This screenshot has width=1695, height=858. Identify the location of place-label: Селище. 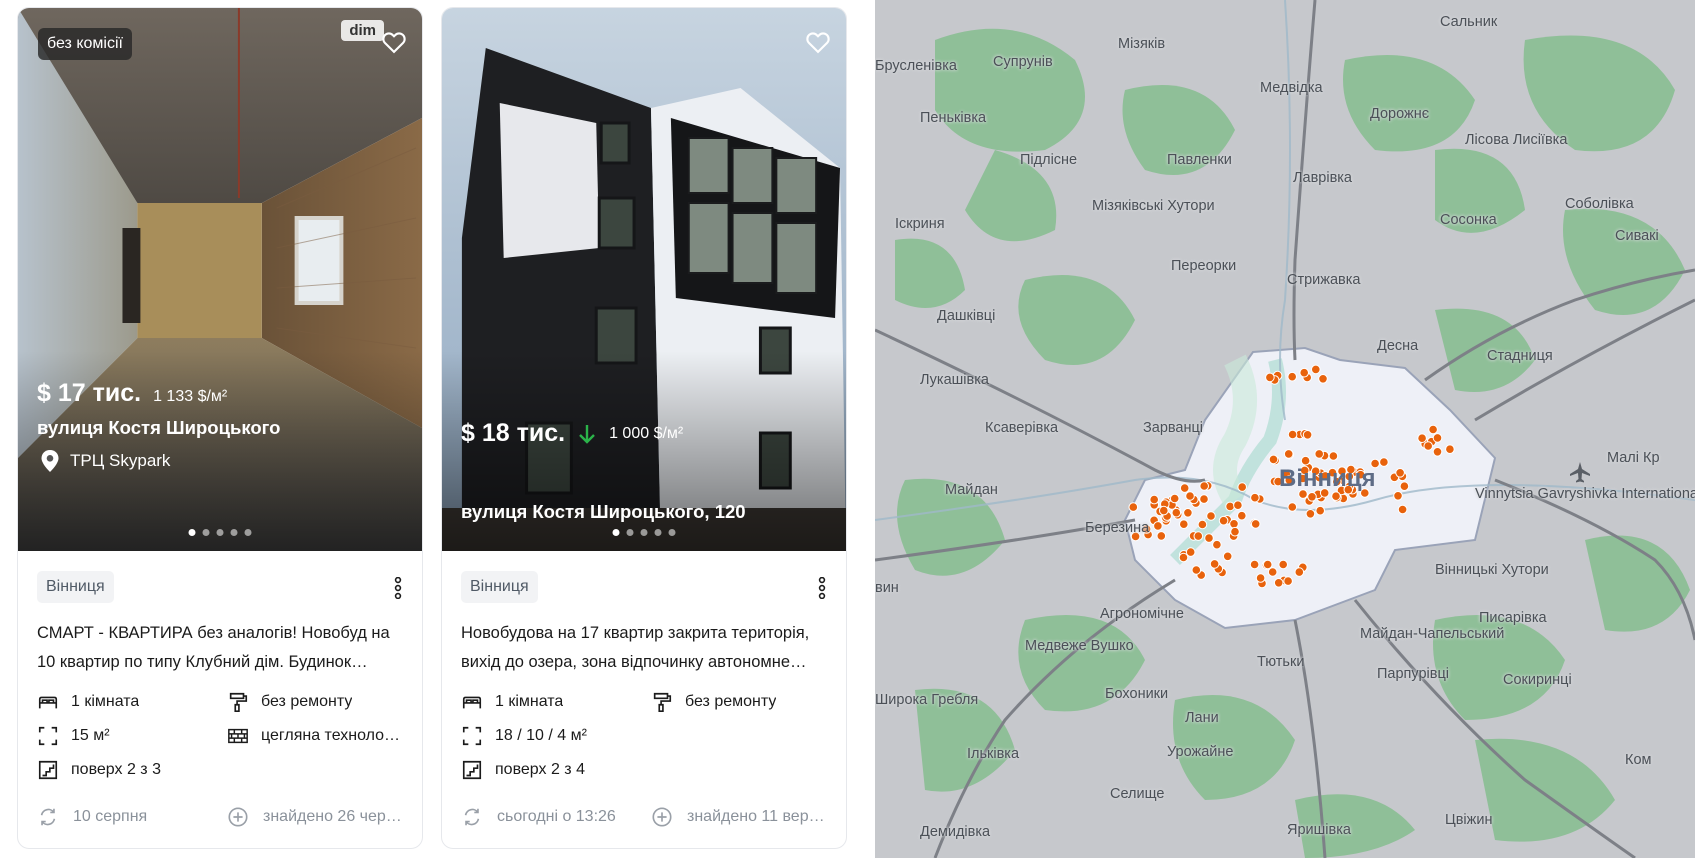
(1137, 794).